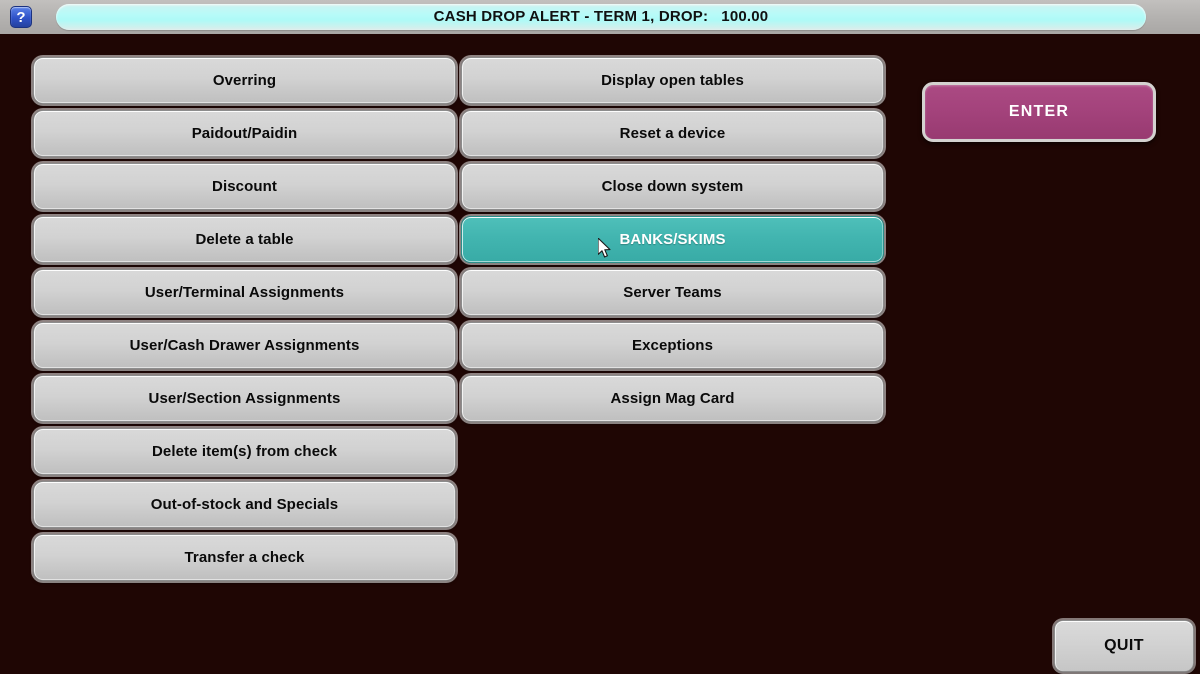 The width and height of the screenshot is (1200, 674). I want to click on menu-button-label: Reset a device, so click(672, 133).